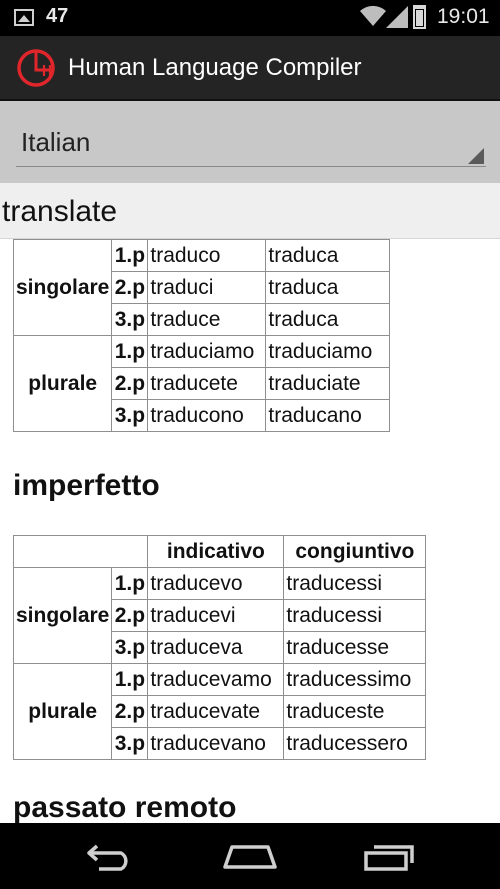 The width and height of the screenshot is (500, 889). What do you see at coordinates (56, 142) in the screenshot?
I see `language-select-value: Italian` at bounding box center [56, 142].